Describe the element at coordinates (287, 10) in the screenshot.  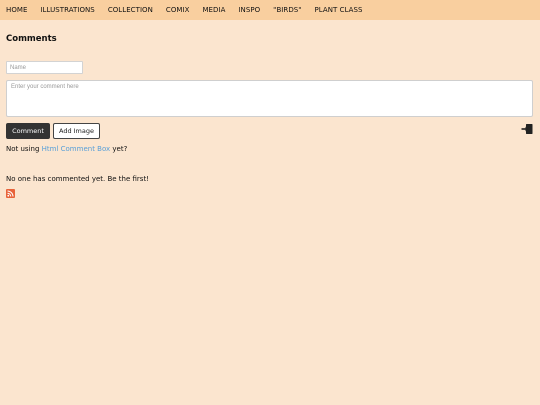
I see `nav-item-birds: "BIRDS"` at that location.